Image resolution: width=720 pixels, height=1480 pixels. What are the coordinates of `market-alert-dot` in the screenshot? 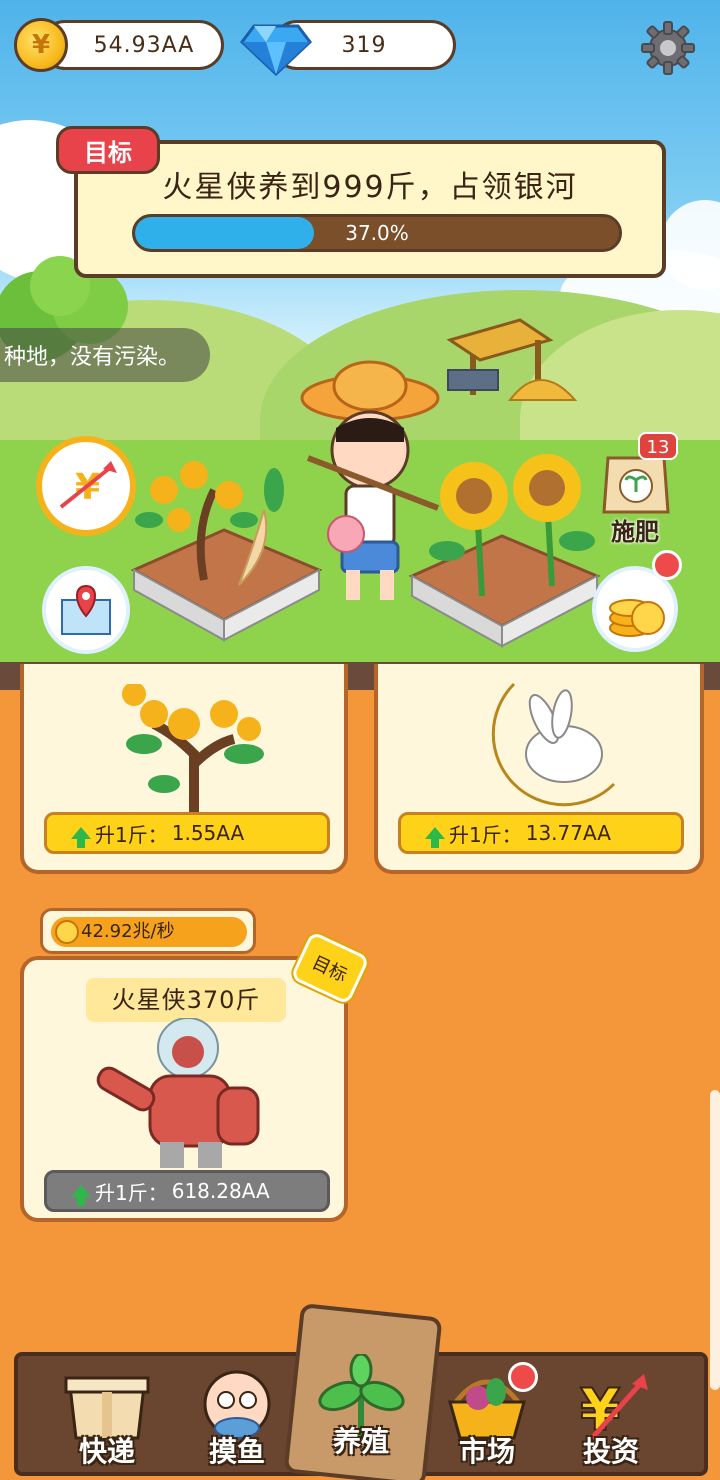 It's located at (523, 1377).